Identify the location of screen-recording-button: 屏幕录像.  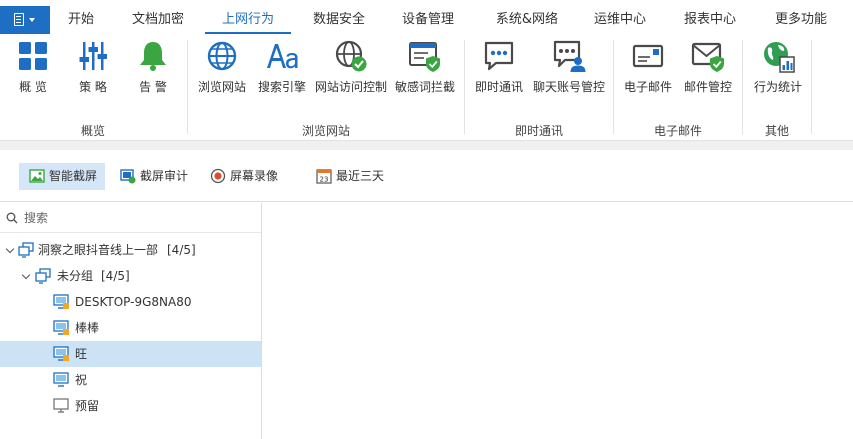
(243, 176).